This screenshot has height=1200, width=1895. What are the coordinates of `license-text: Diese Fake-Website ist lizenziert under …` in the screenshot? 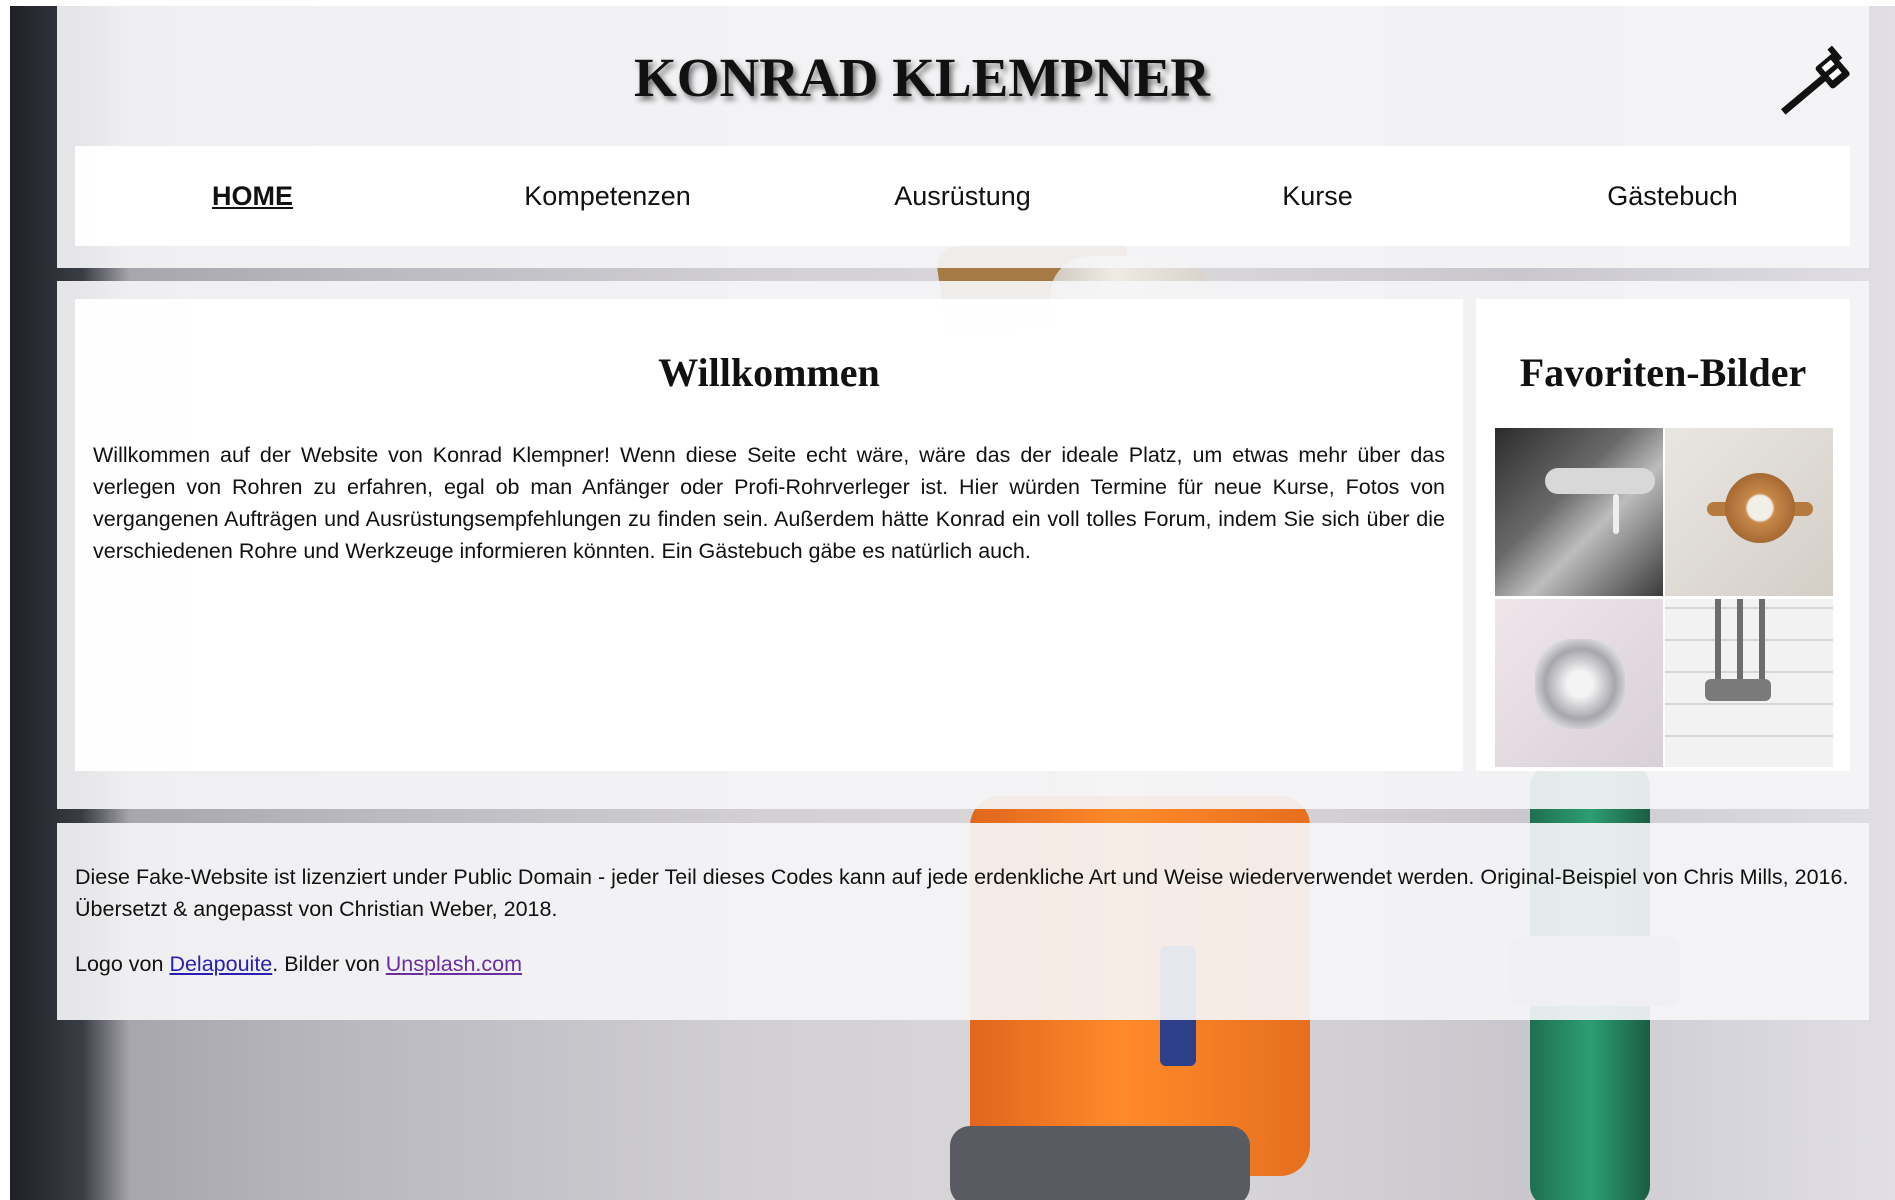 It's located at (962, 893).